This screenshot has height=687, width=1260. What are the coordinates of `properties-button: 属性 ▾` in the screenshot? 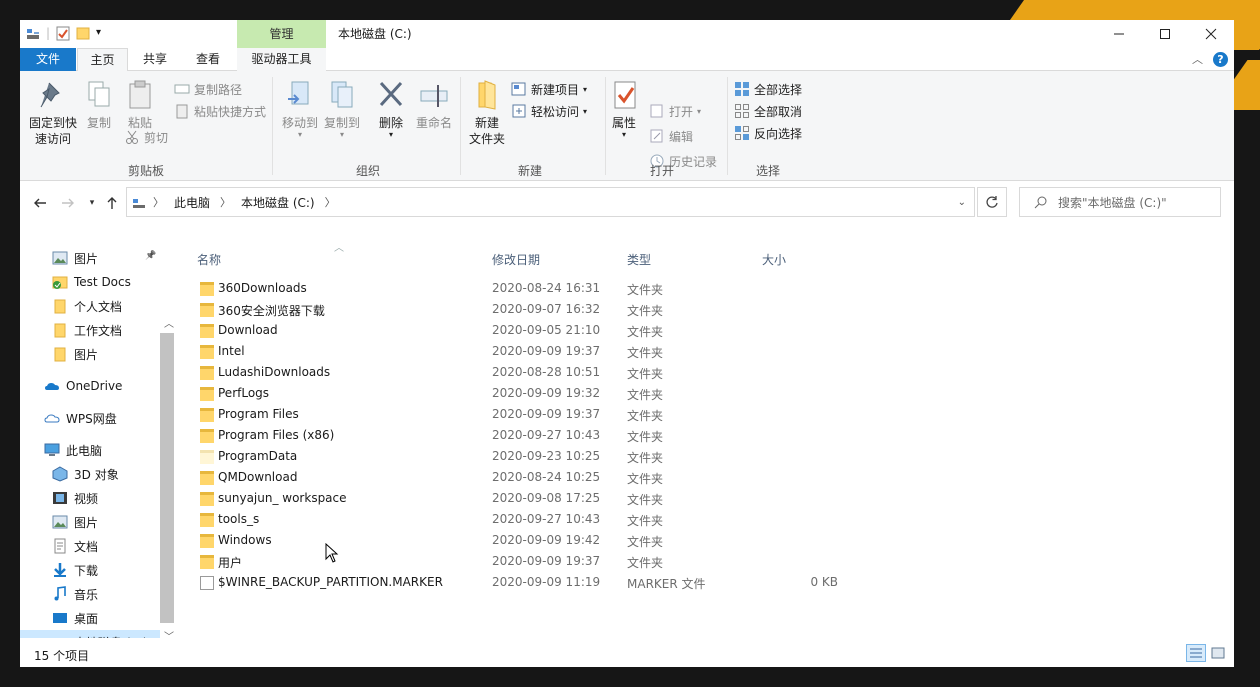 It's located at (624, 109).